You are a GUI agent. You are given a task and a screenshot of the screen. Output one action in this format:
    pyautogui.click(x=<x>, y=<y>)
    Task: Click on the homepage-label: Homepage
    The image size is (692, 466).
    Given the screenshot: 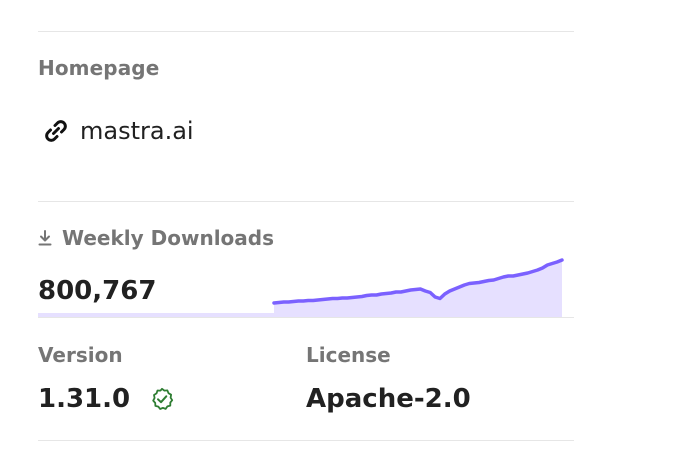 What is the action you would take?
    pyautogui.click(x=99, y=68)
    